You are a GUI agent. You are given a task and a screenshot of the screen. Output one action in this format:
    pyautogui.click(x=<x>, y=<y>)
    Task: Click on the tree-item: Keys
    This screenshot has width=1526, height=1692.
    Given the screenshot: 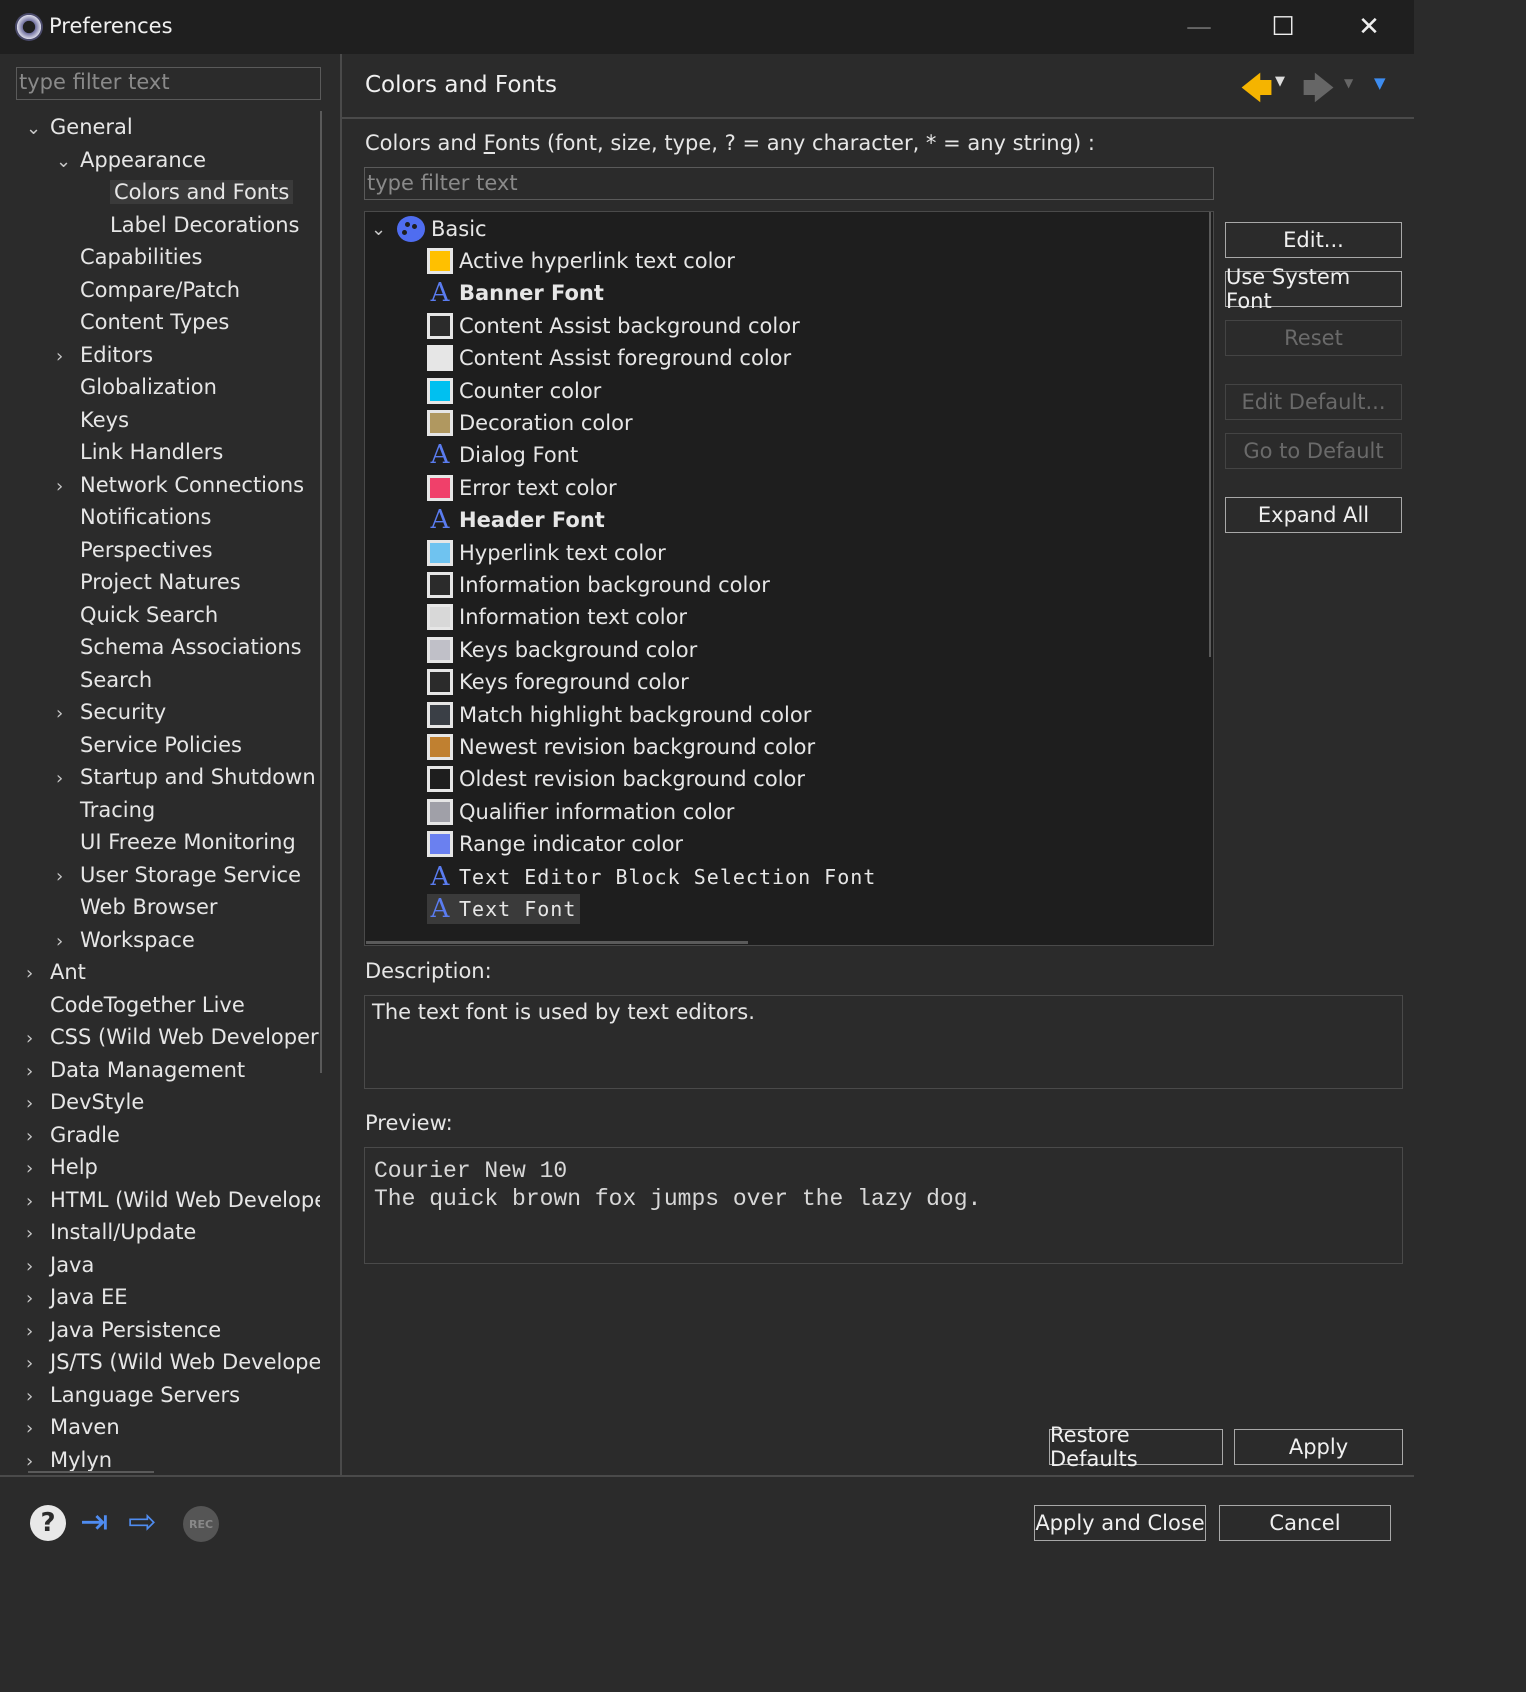 What is the action you would take?
    pyautogui.click(x=92, y=420)
    